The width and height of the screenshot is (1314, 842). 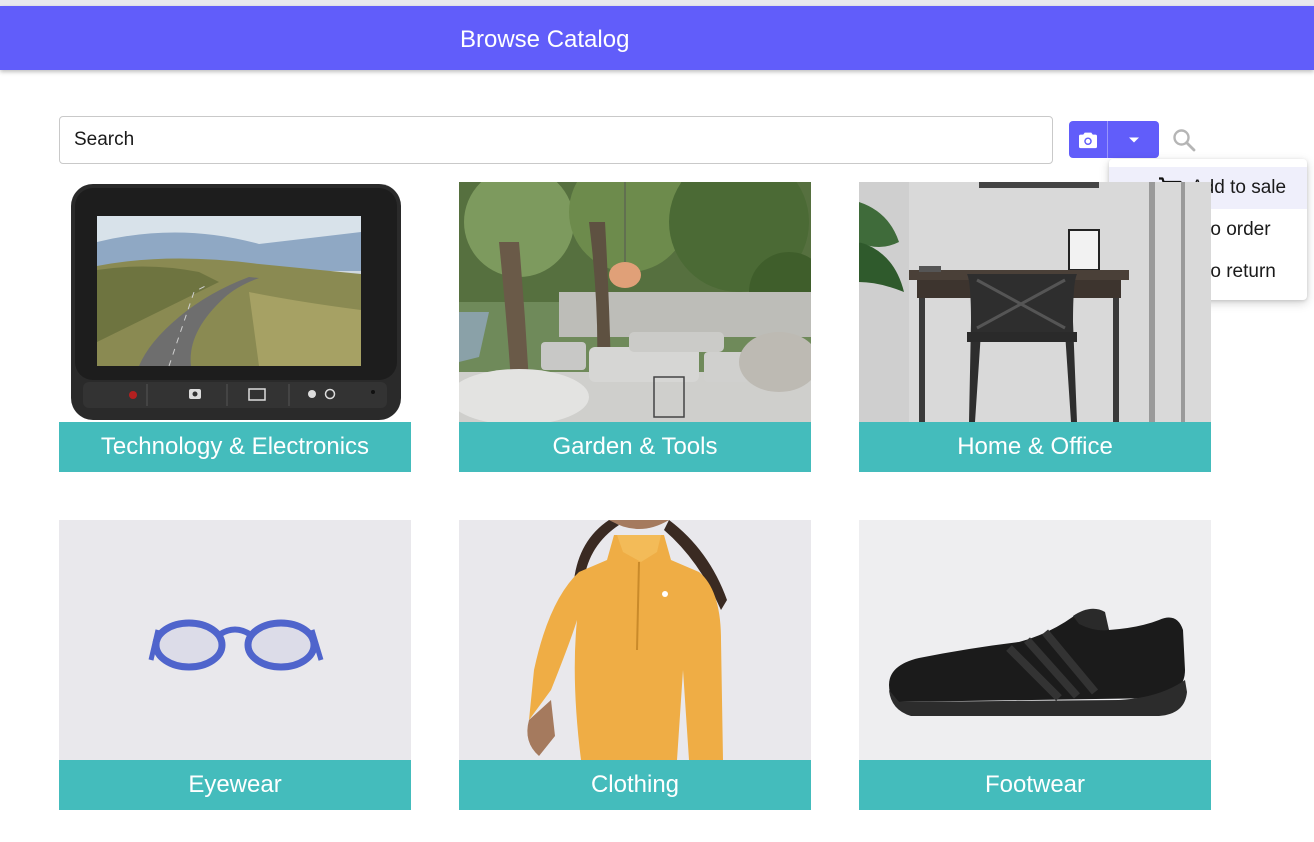 I want to click on category-label: Home & Office, so click(x=1035, y=447).